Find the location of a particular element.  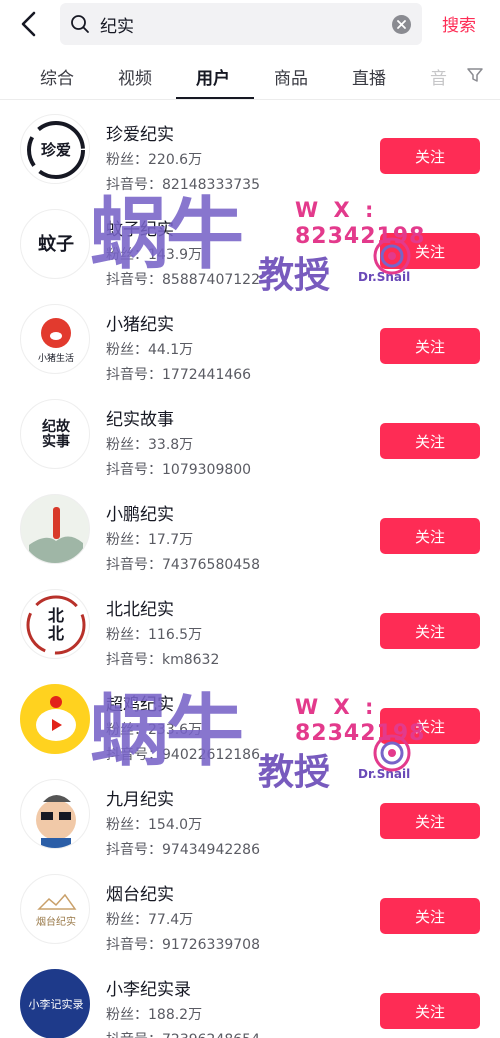

user-name: 蚊子纪实 is located at coordinates (140, 227).